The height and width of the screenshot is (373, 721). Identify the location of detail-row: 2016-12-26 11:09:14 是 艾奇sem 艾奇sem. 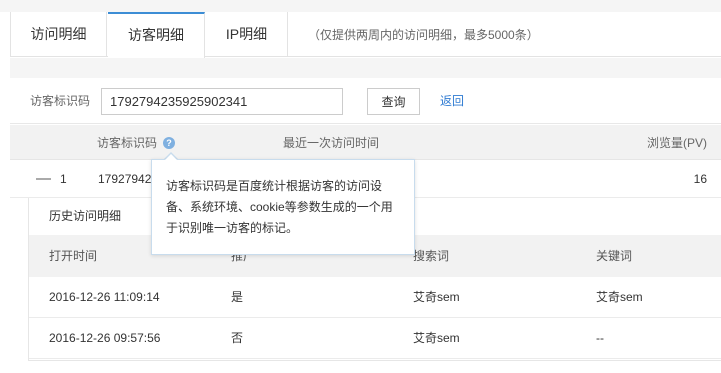
(375, 297).